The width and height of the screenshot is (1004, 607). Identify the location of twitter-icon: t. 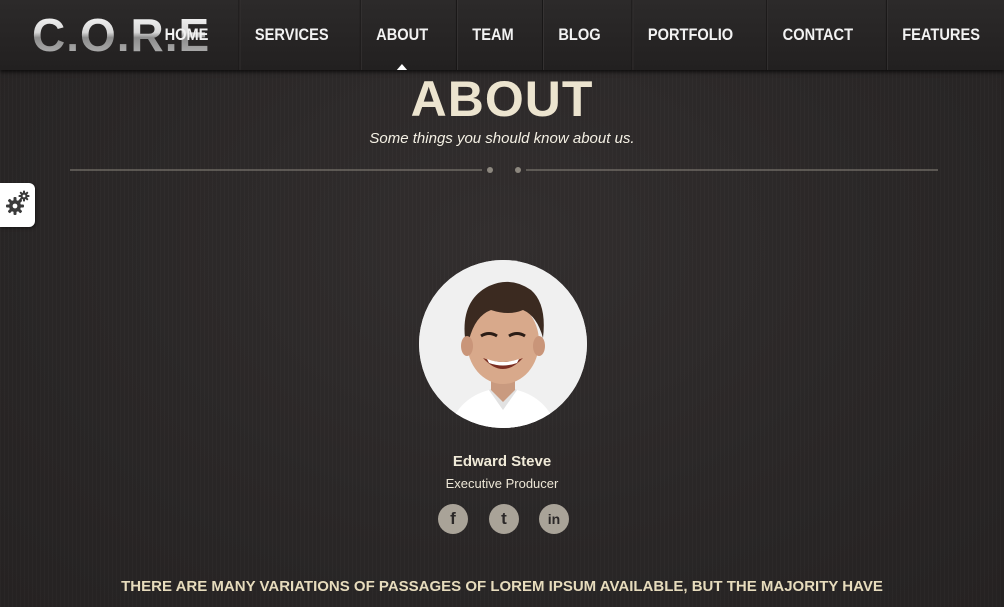
(504, 519).